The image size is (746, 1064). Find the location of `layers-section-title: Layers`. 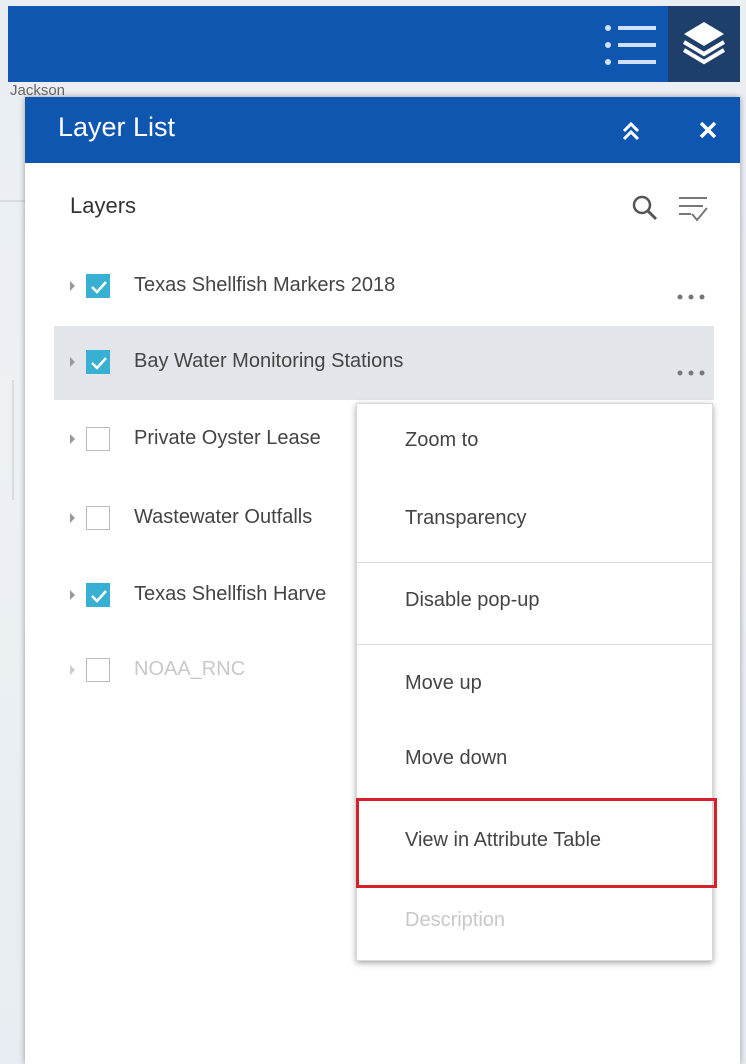

layers-section-title: Layers is located at coordinates (103, 205).